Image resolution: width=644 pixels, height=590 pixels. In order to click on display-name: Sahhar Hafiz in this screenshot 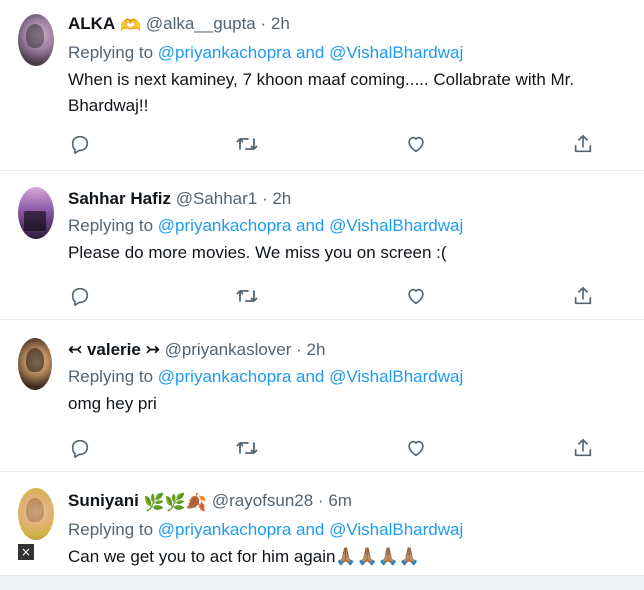, I will do `click(119, 198)`.